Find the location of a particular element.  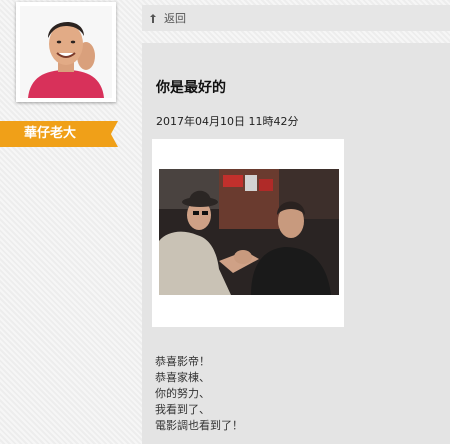

avatar-image is located at coordinates (66, 52).